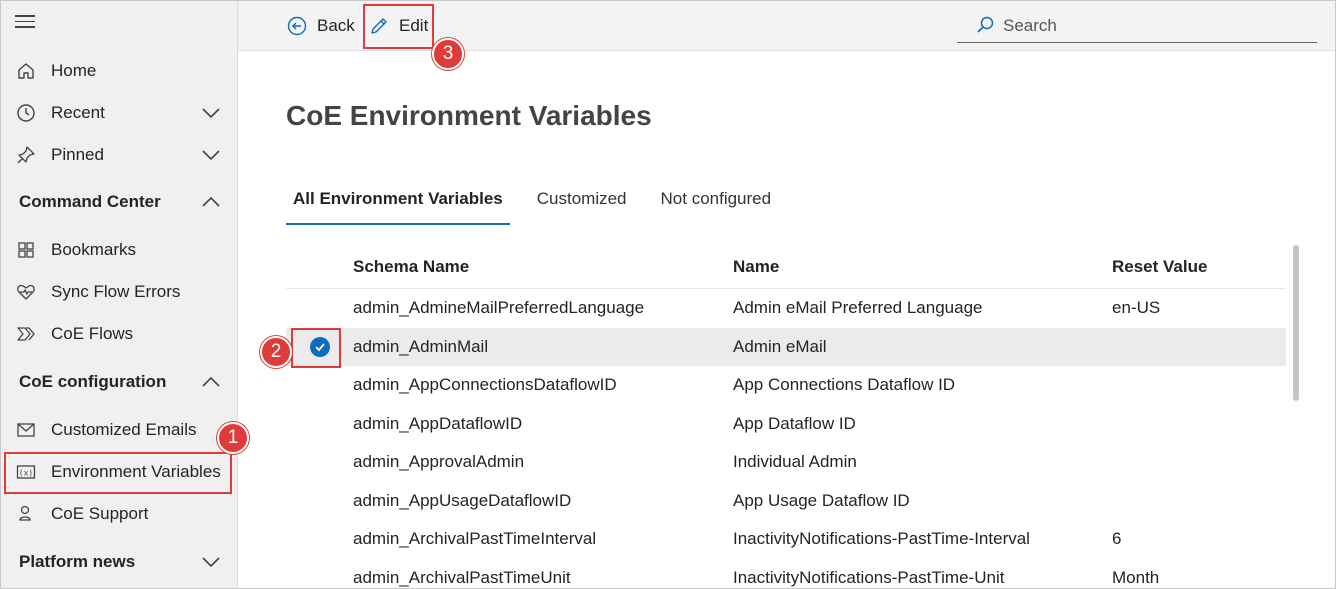  Describe the element at coordinates (821, 500) in the screenshot. I see `cell-name: App Usage Dataflow ID` at that location.